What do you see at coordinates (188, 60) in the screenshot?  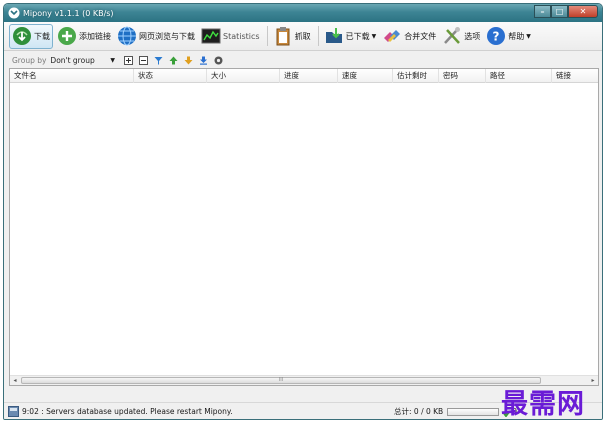 I see `move-down-icon` at bounding box center [188, 60].